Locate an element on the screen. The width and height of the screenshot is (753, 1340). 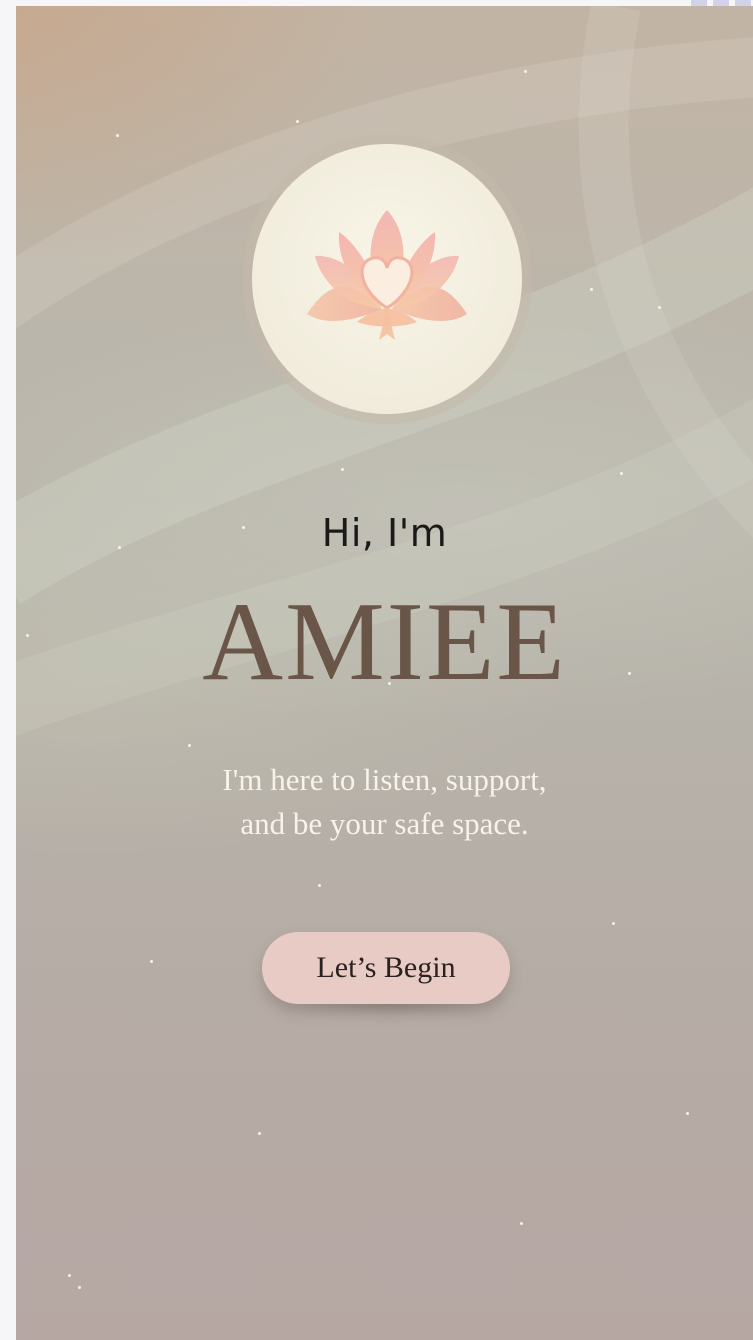
tagline-line-1: I'm here to listen, support, is located at coordinates (384, 779).